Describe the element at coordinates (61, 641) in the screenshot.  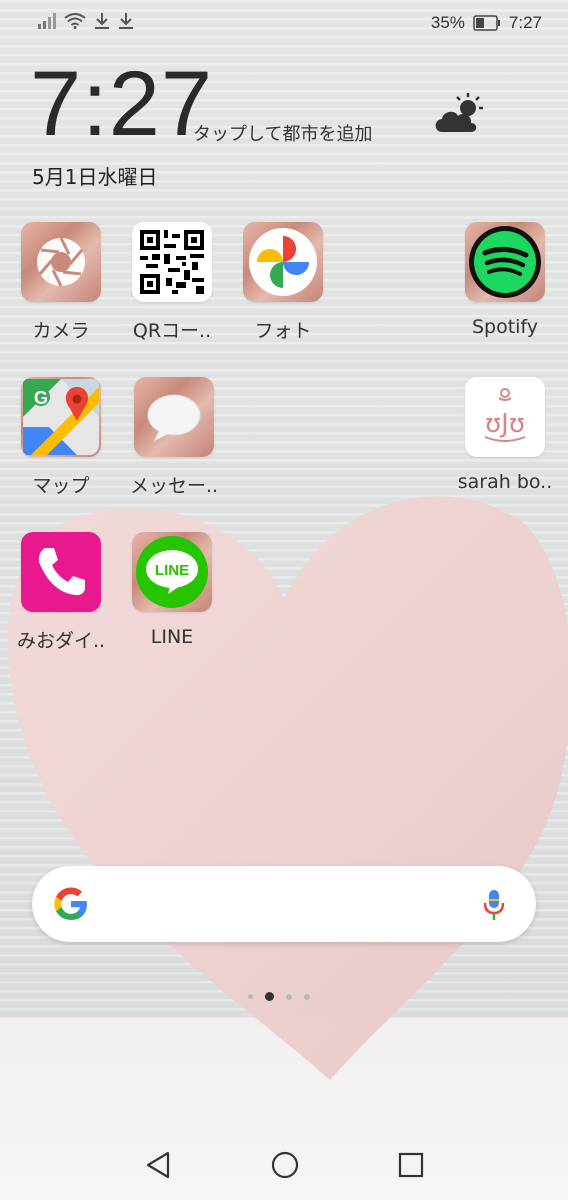
I see `app-label: みおダイ..` at that location.